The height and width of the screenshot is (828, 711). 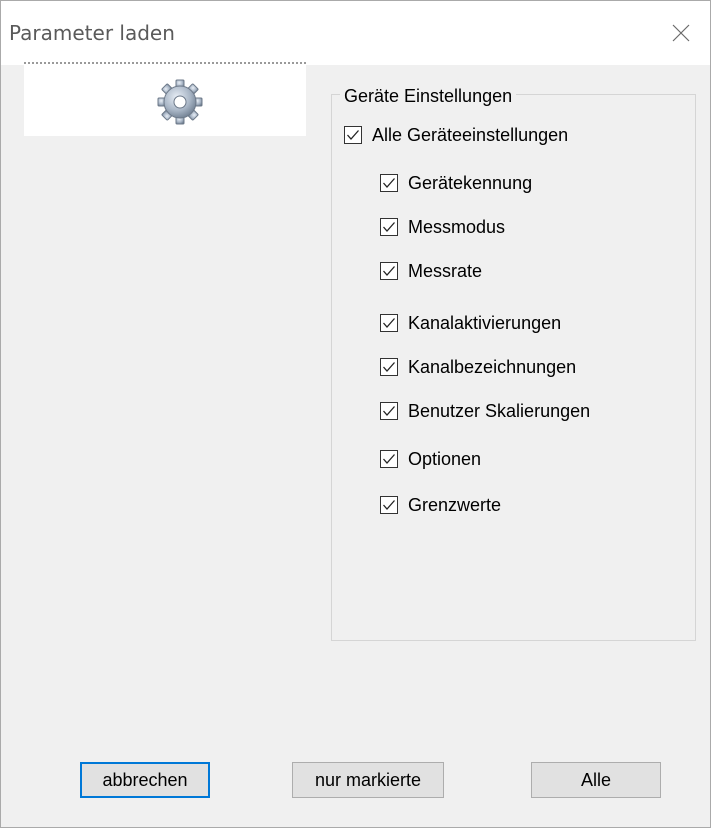 I want to click on checkbox-kanalbezeichnungen: Kanalbezeichnungen, so click(x=478, y=367).